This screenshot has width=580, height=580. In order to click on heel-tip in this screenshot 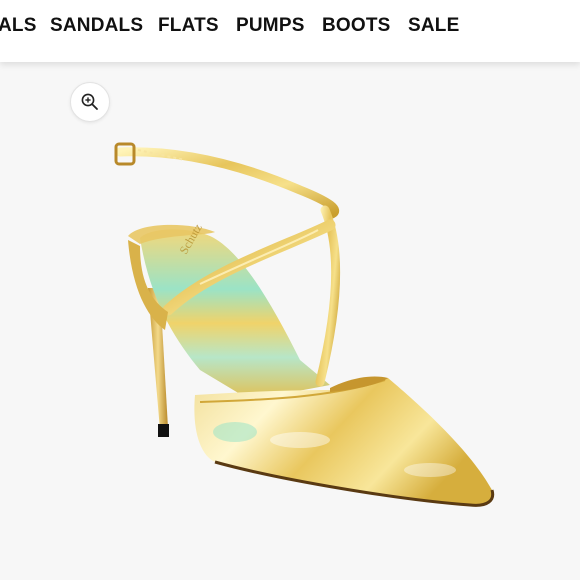, I will do `click(163, 430)`.